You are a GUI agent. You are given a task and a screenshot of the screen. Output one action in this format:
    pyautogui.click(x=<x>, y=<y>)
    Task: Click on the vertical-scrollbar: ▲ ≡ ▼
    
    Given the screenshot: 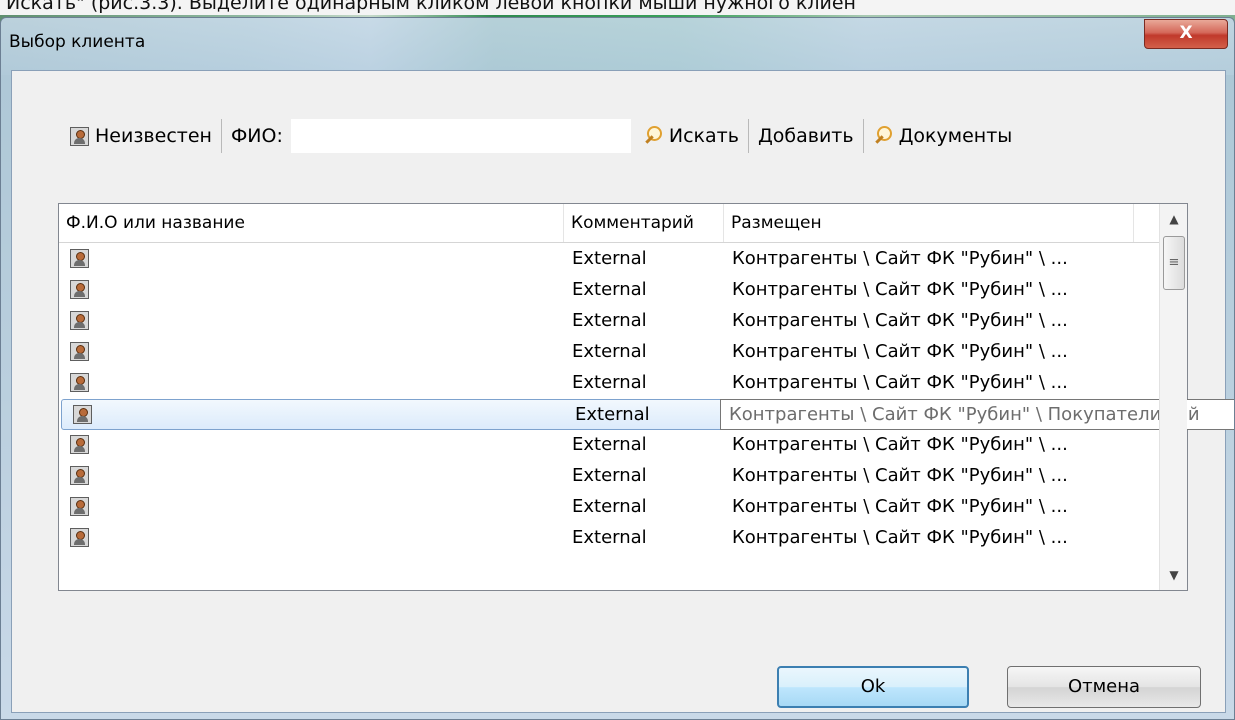 What is the action you would take?
    pyautogui.click(x=1173, y=397)
    